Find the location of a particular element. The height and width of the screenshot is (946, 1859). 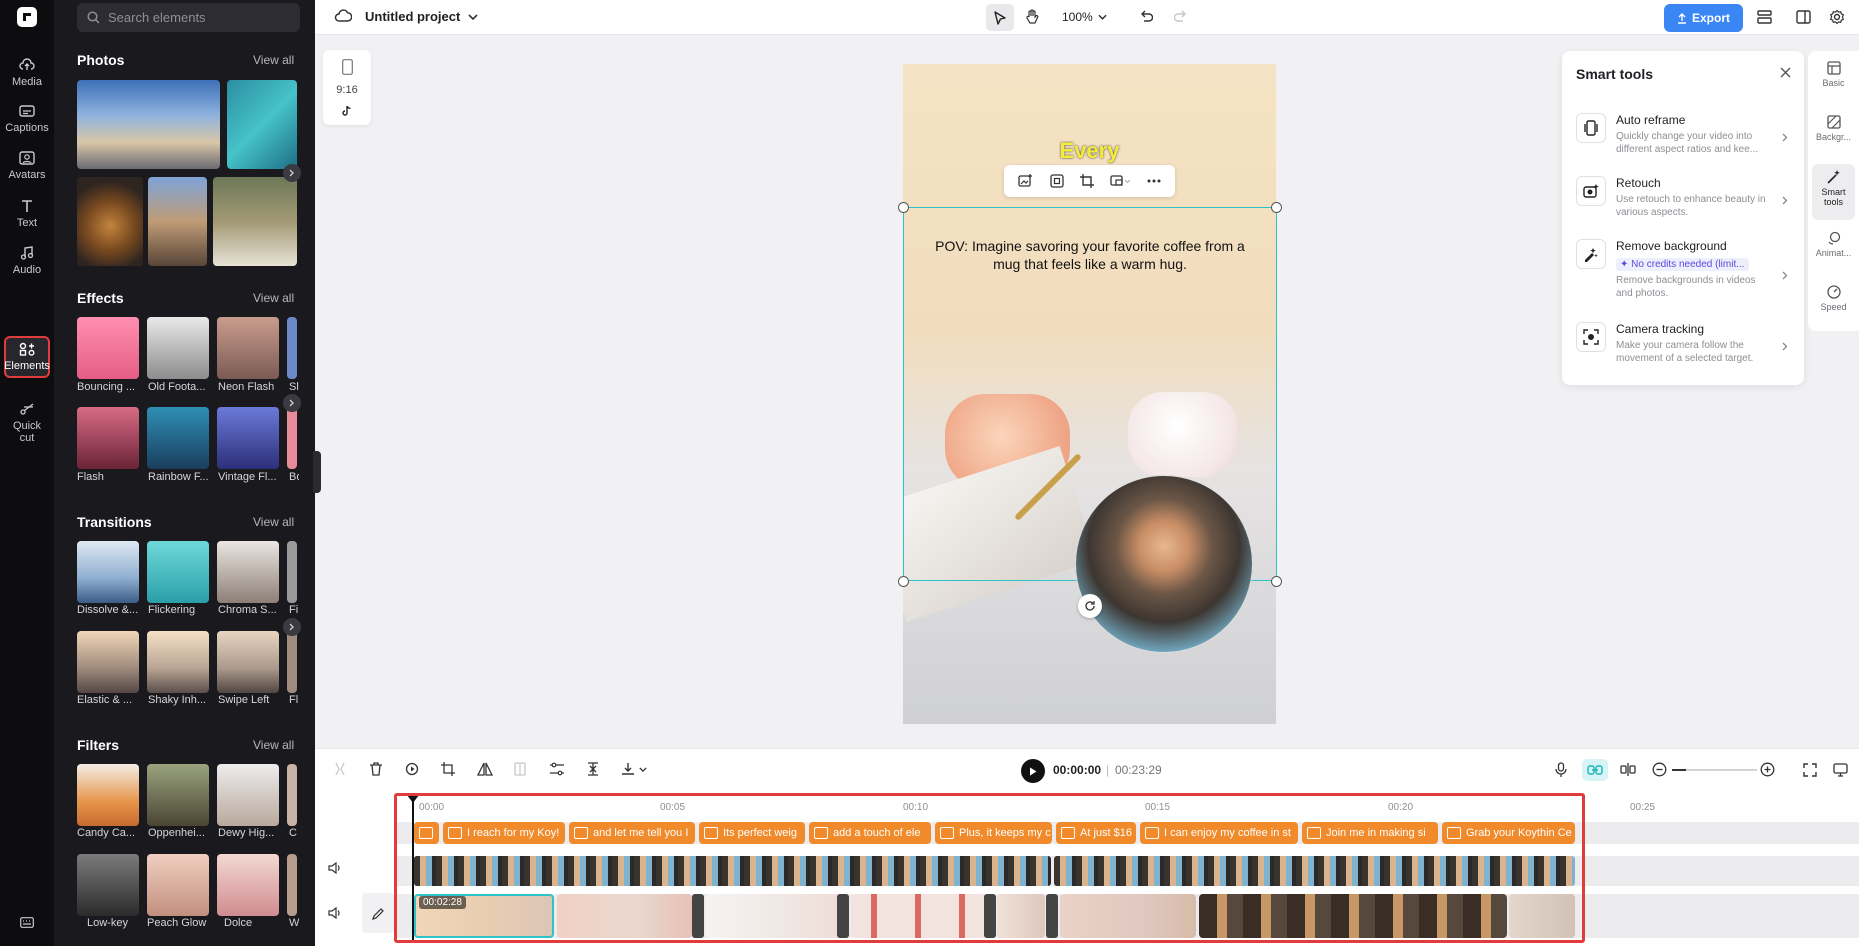

rail-item-quick-cut: Quick cut is located at coordinates (27, 423).